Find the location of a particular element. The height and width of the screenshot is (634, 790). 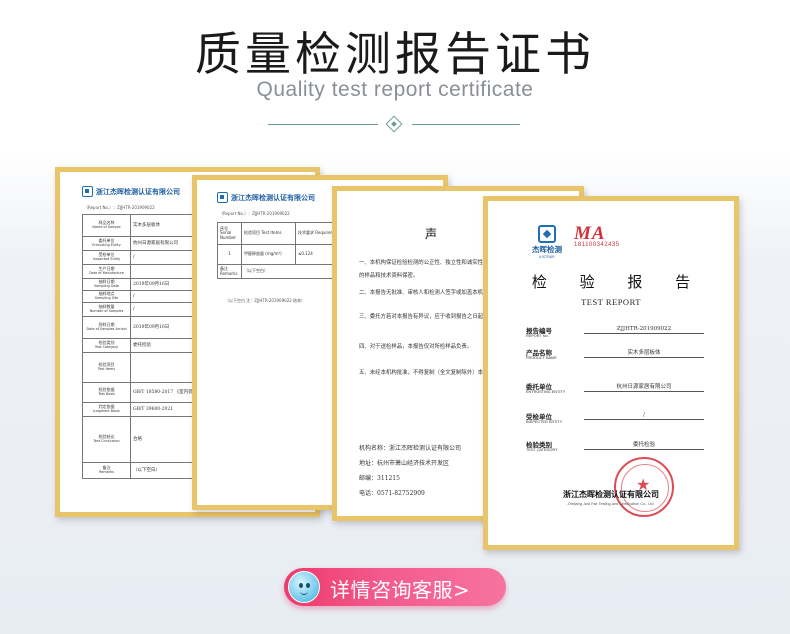

field-label-en: TEST CATEGORY is located at coordinates (542, 450).